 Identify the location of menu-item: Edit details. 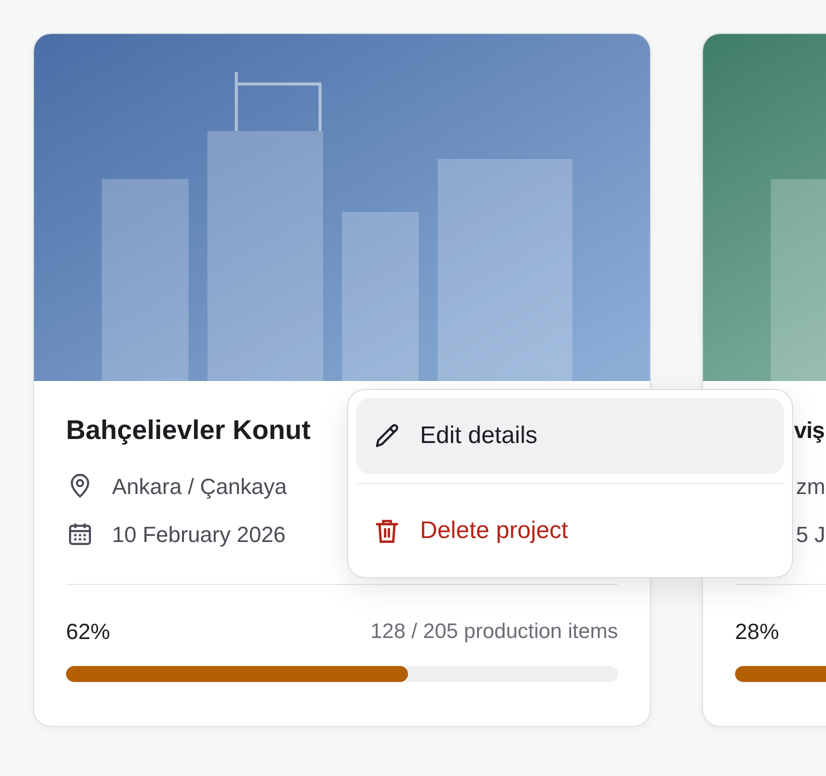
(570, 436).